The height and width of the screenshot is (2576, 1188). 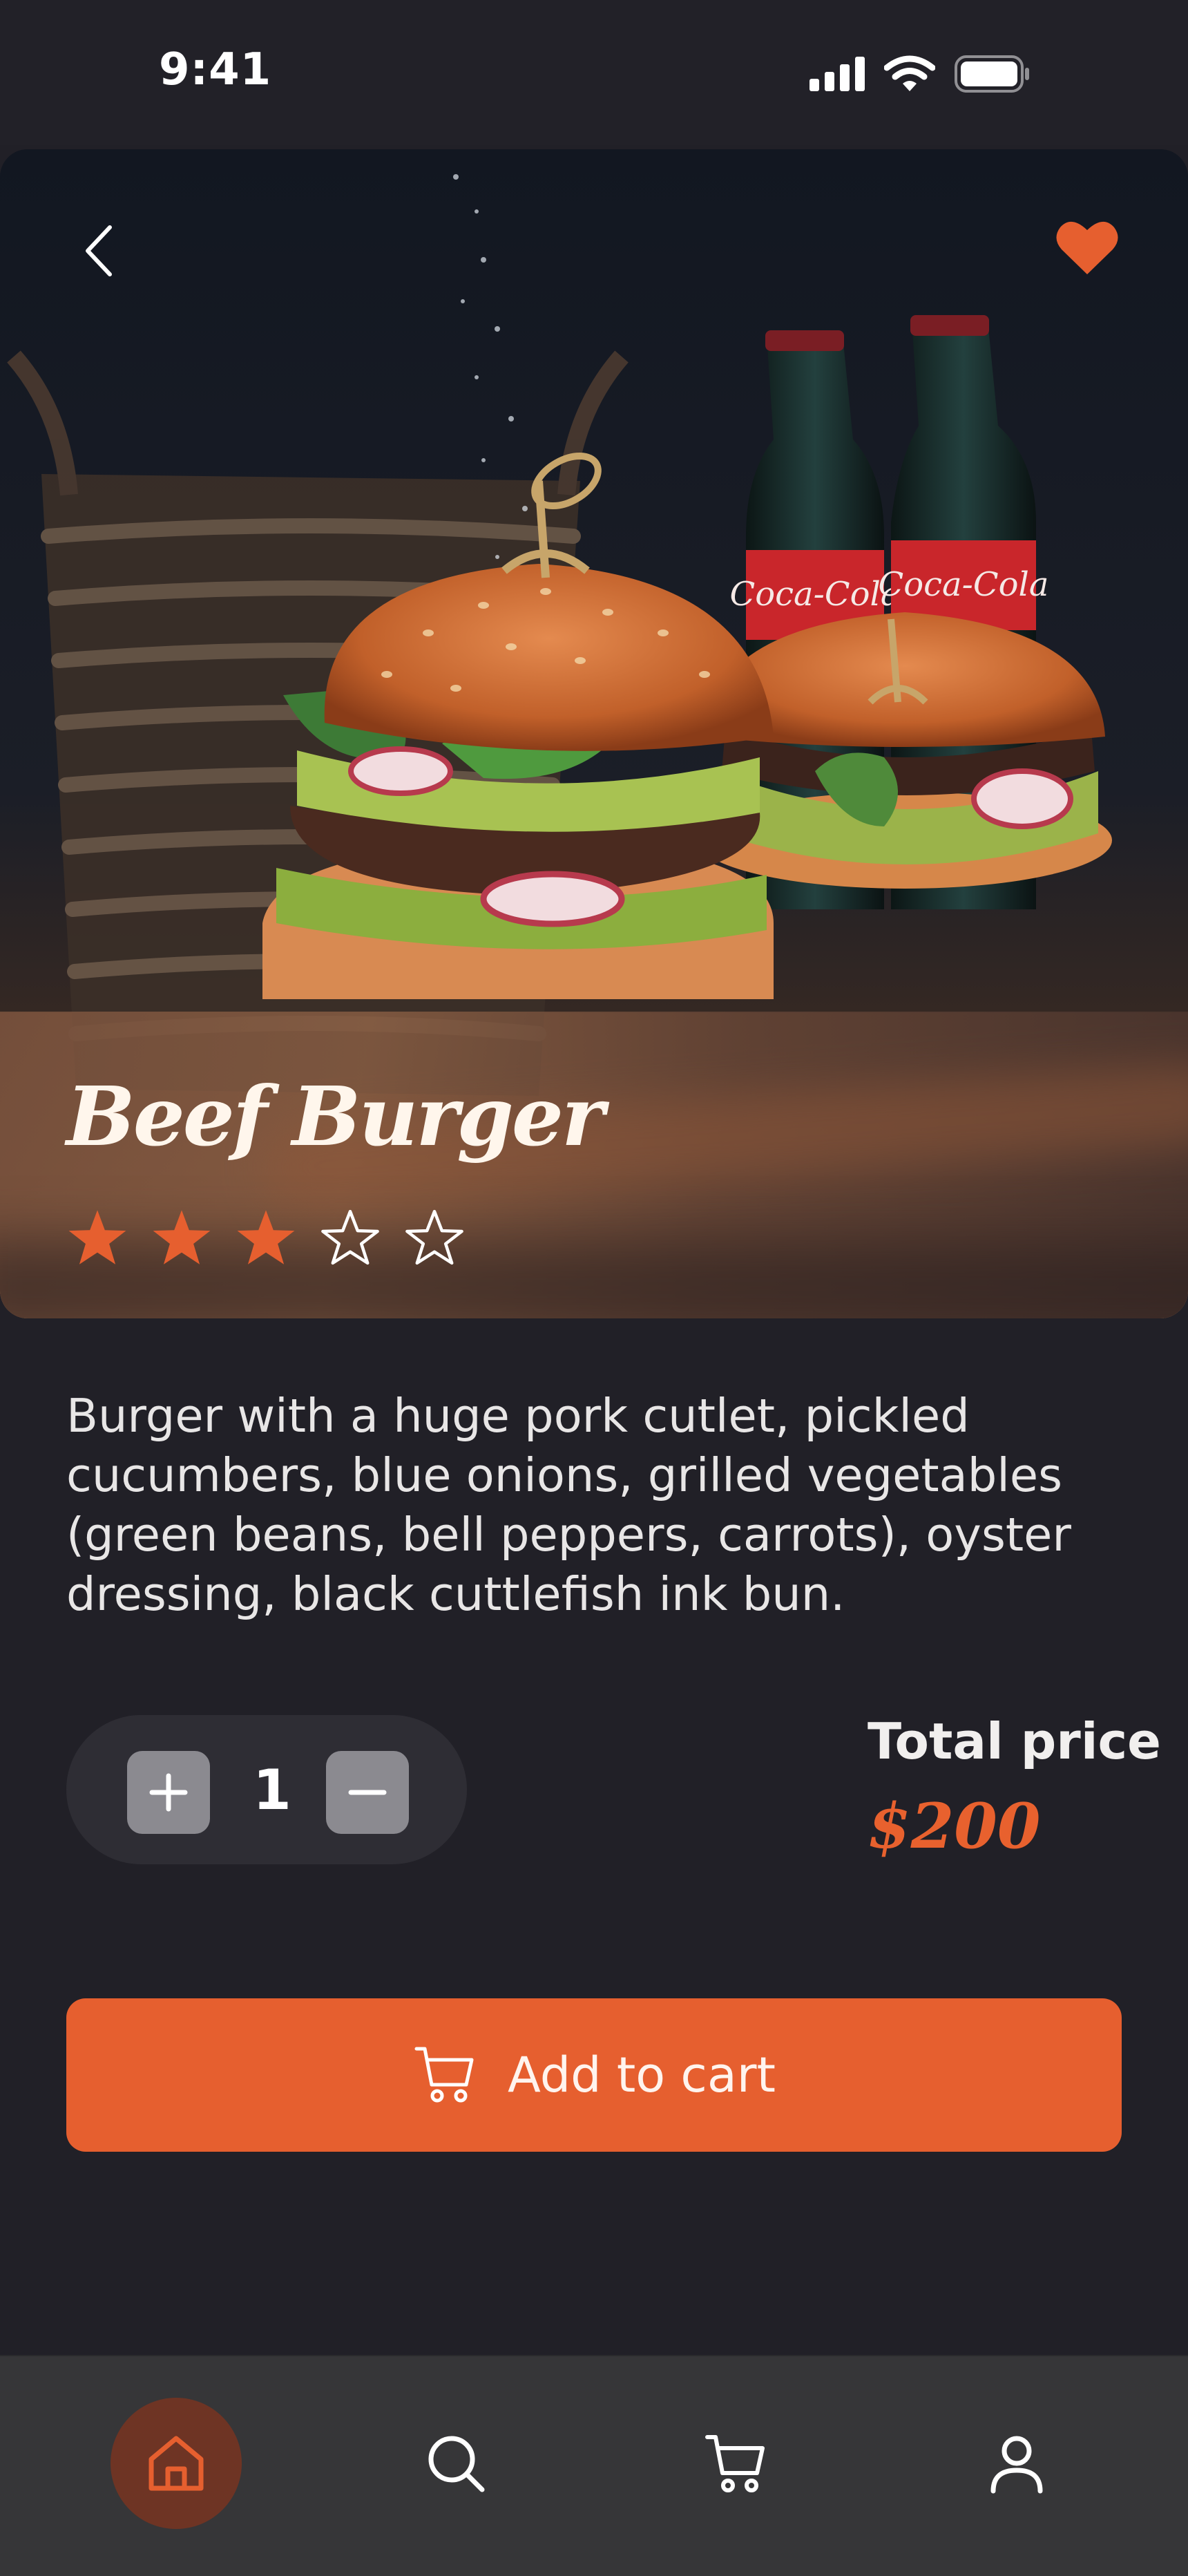 I want to click on increment-button, so click(x=168, y=1792).